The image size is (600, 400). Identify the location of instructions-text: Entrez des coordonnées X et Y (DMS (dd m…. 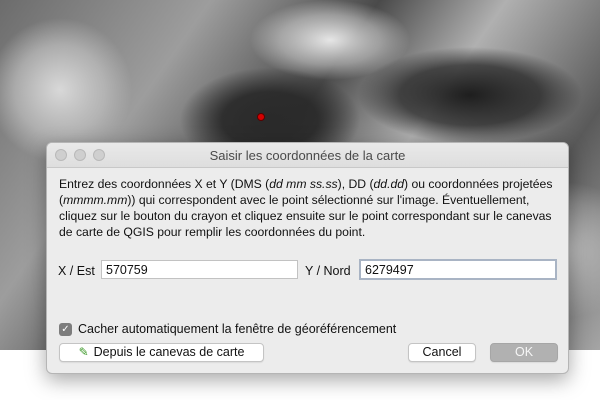
(309, 208).